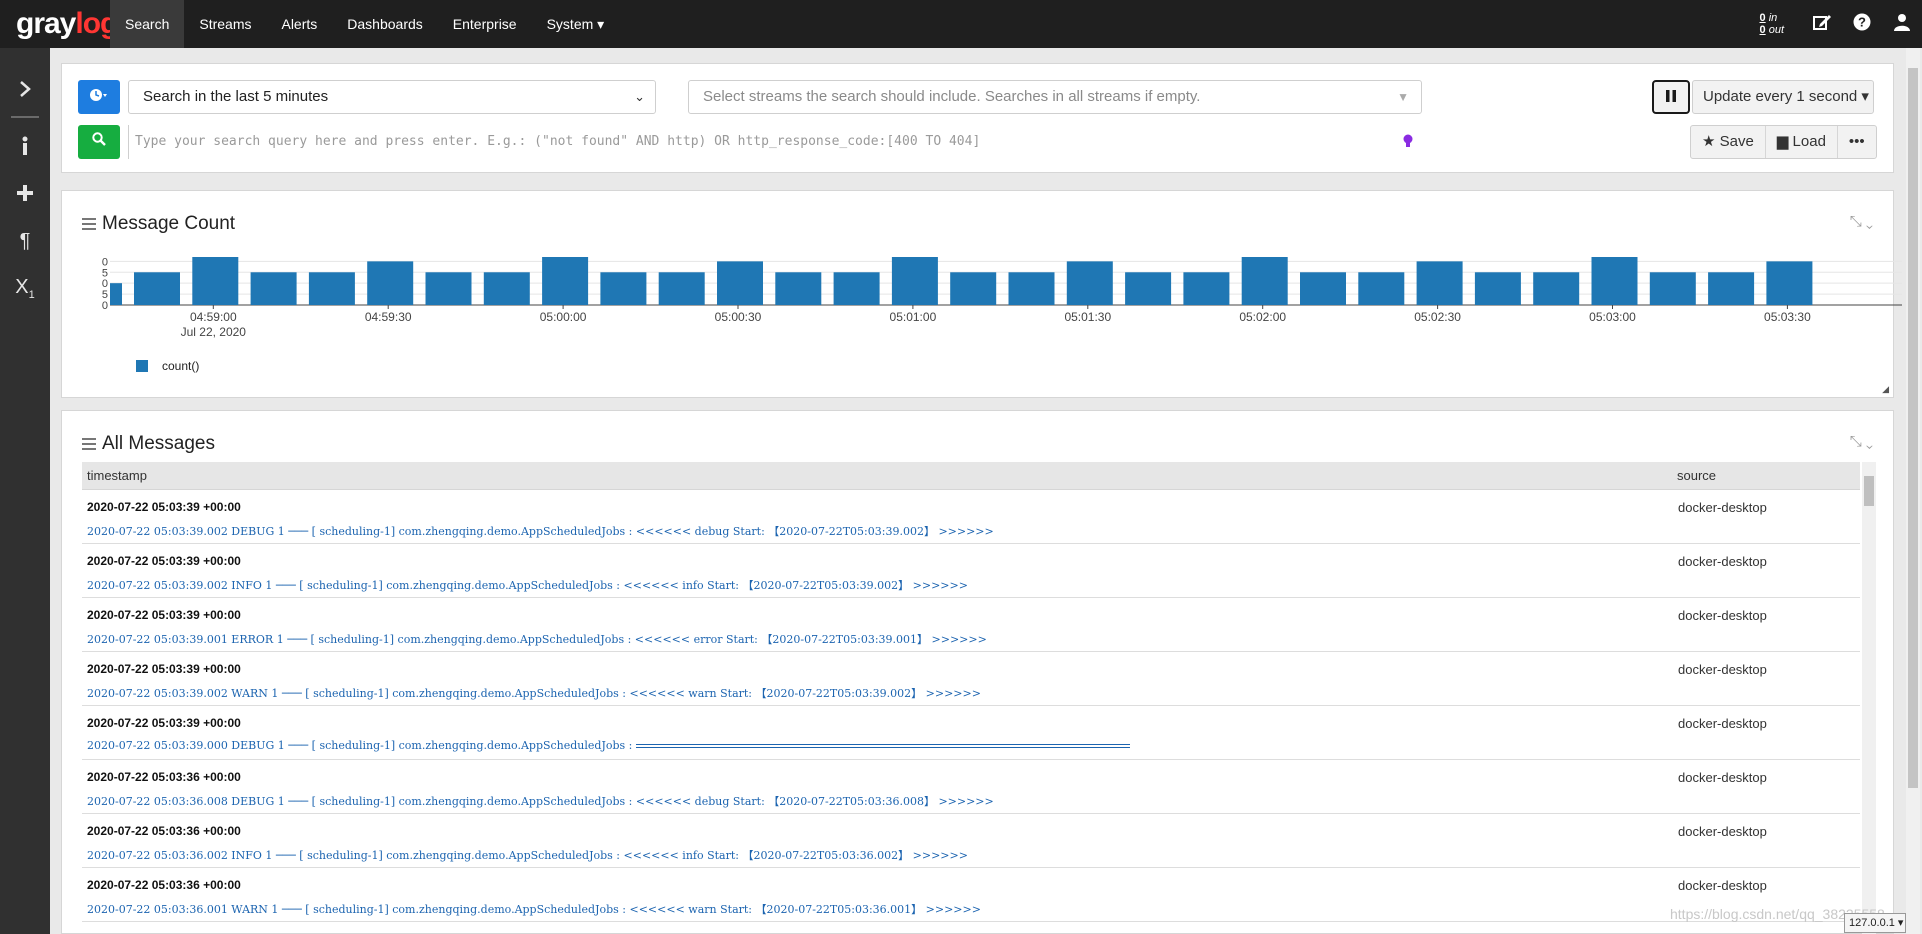 This screenshot has height=934, width=1922. Describe the element at coordinates (99, 97) in the screenshot. I see `time-range-type-button` at that location.